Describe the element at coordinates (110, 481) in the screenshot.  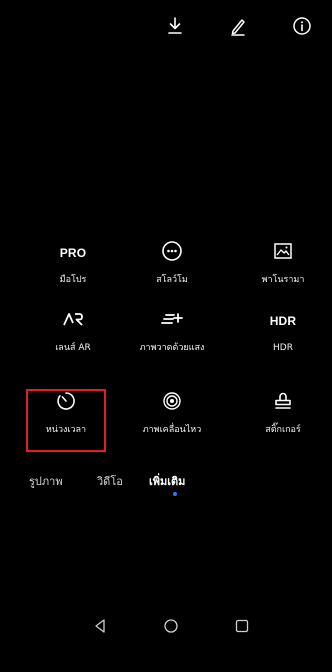
I see `tab-video: วิดีโอ` at that location.